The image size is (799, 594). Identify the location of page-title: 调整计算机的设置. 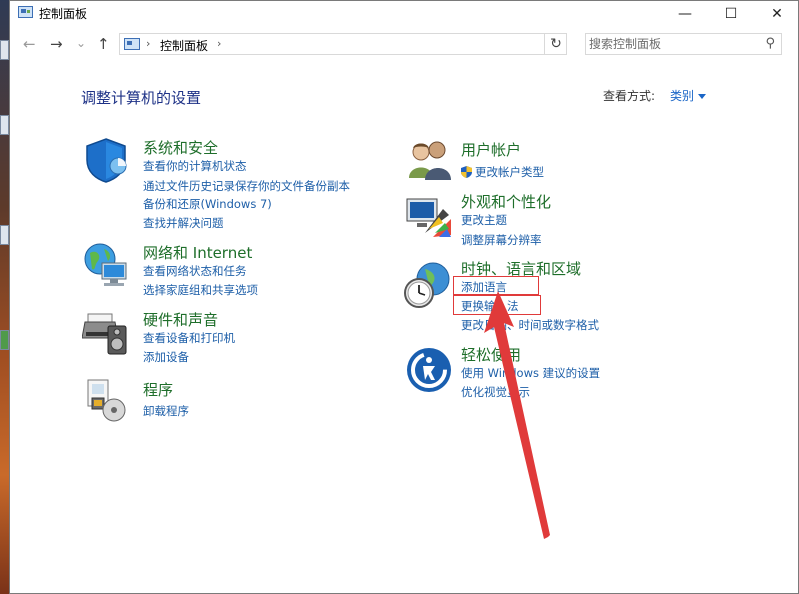
(141, 98).